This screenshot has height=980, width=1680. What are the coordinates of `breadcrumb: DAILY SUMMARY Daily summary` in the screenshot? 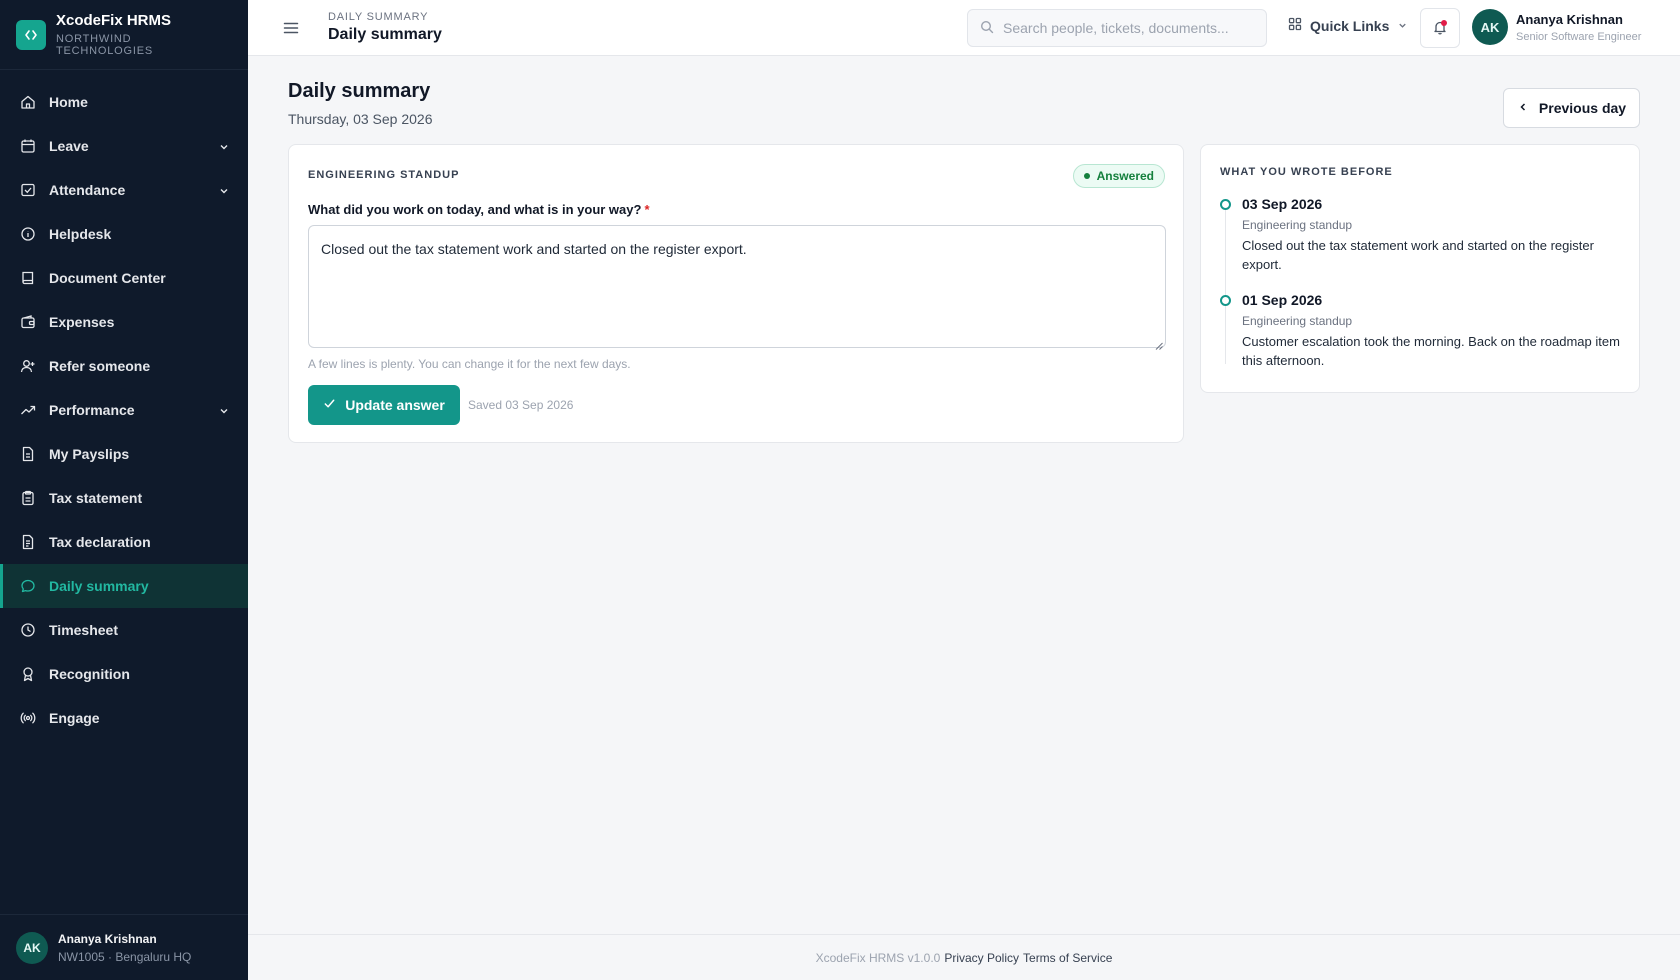 It's located at (385, 27).